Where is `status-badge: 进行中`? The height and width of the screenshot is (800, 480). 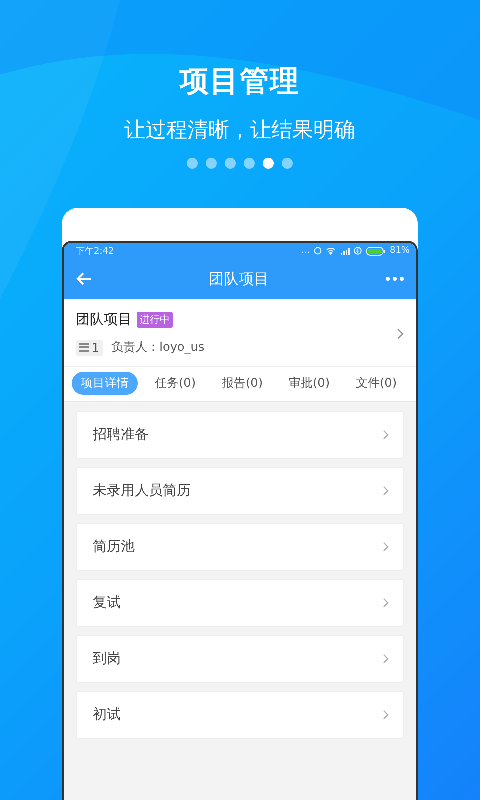
status-badge: 进行中 is located at coordinates (155, 320).